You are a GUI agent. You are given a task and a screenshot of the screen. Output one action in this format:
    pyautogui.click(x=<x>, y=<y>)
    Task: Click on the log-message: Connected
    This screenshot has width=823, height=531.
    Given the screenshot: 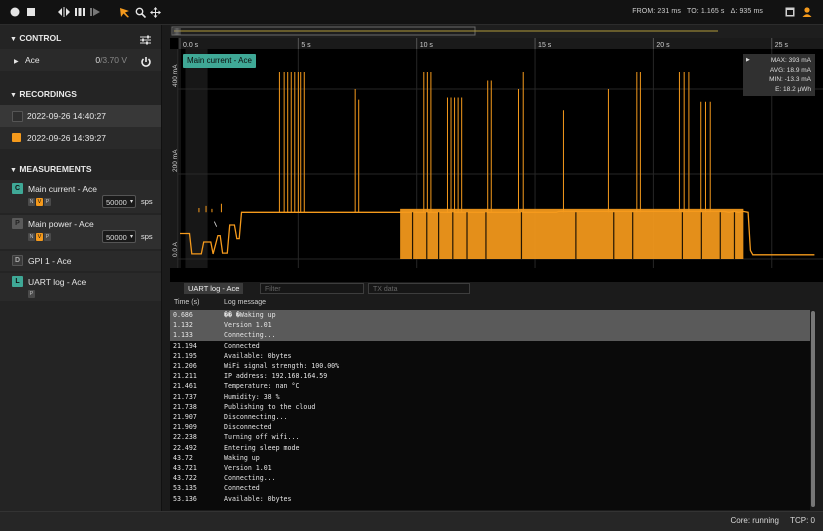 What is the action you would take?
    pyautogui.click(x=242, y=345)
    